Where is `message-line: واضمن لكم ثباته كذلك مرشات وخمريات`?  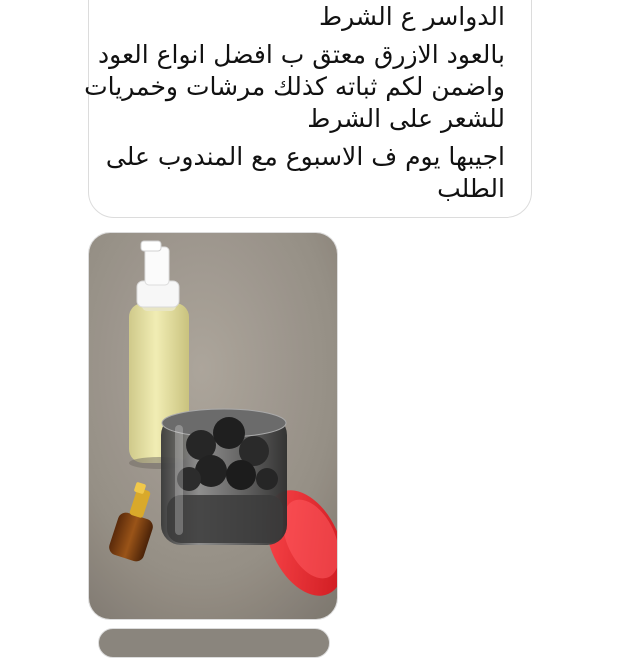
message-line: واضمن لكم ثباته كذلك مرشات وخمريات is located at coordinates (294, 86).